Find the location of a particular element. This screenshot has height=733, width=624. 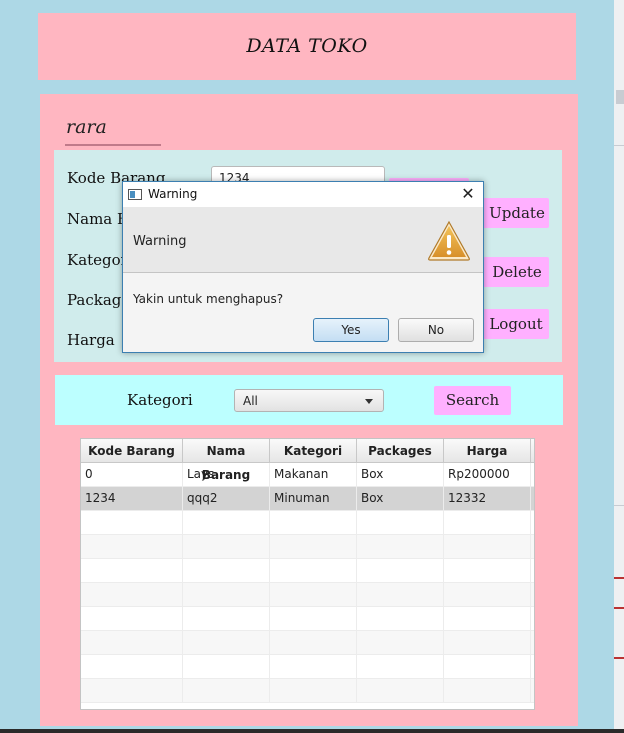

dialog-titlebar: Warning ✕ is located at coordinates (303, 194).